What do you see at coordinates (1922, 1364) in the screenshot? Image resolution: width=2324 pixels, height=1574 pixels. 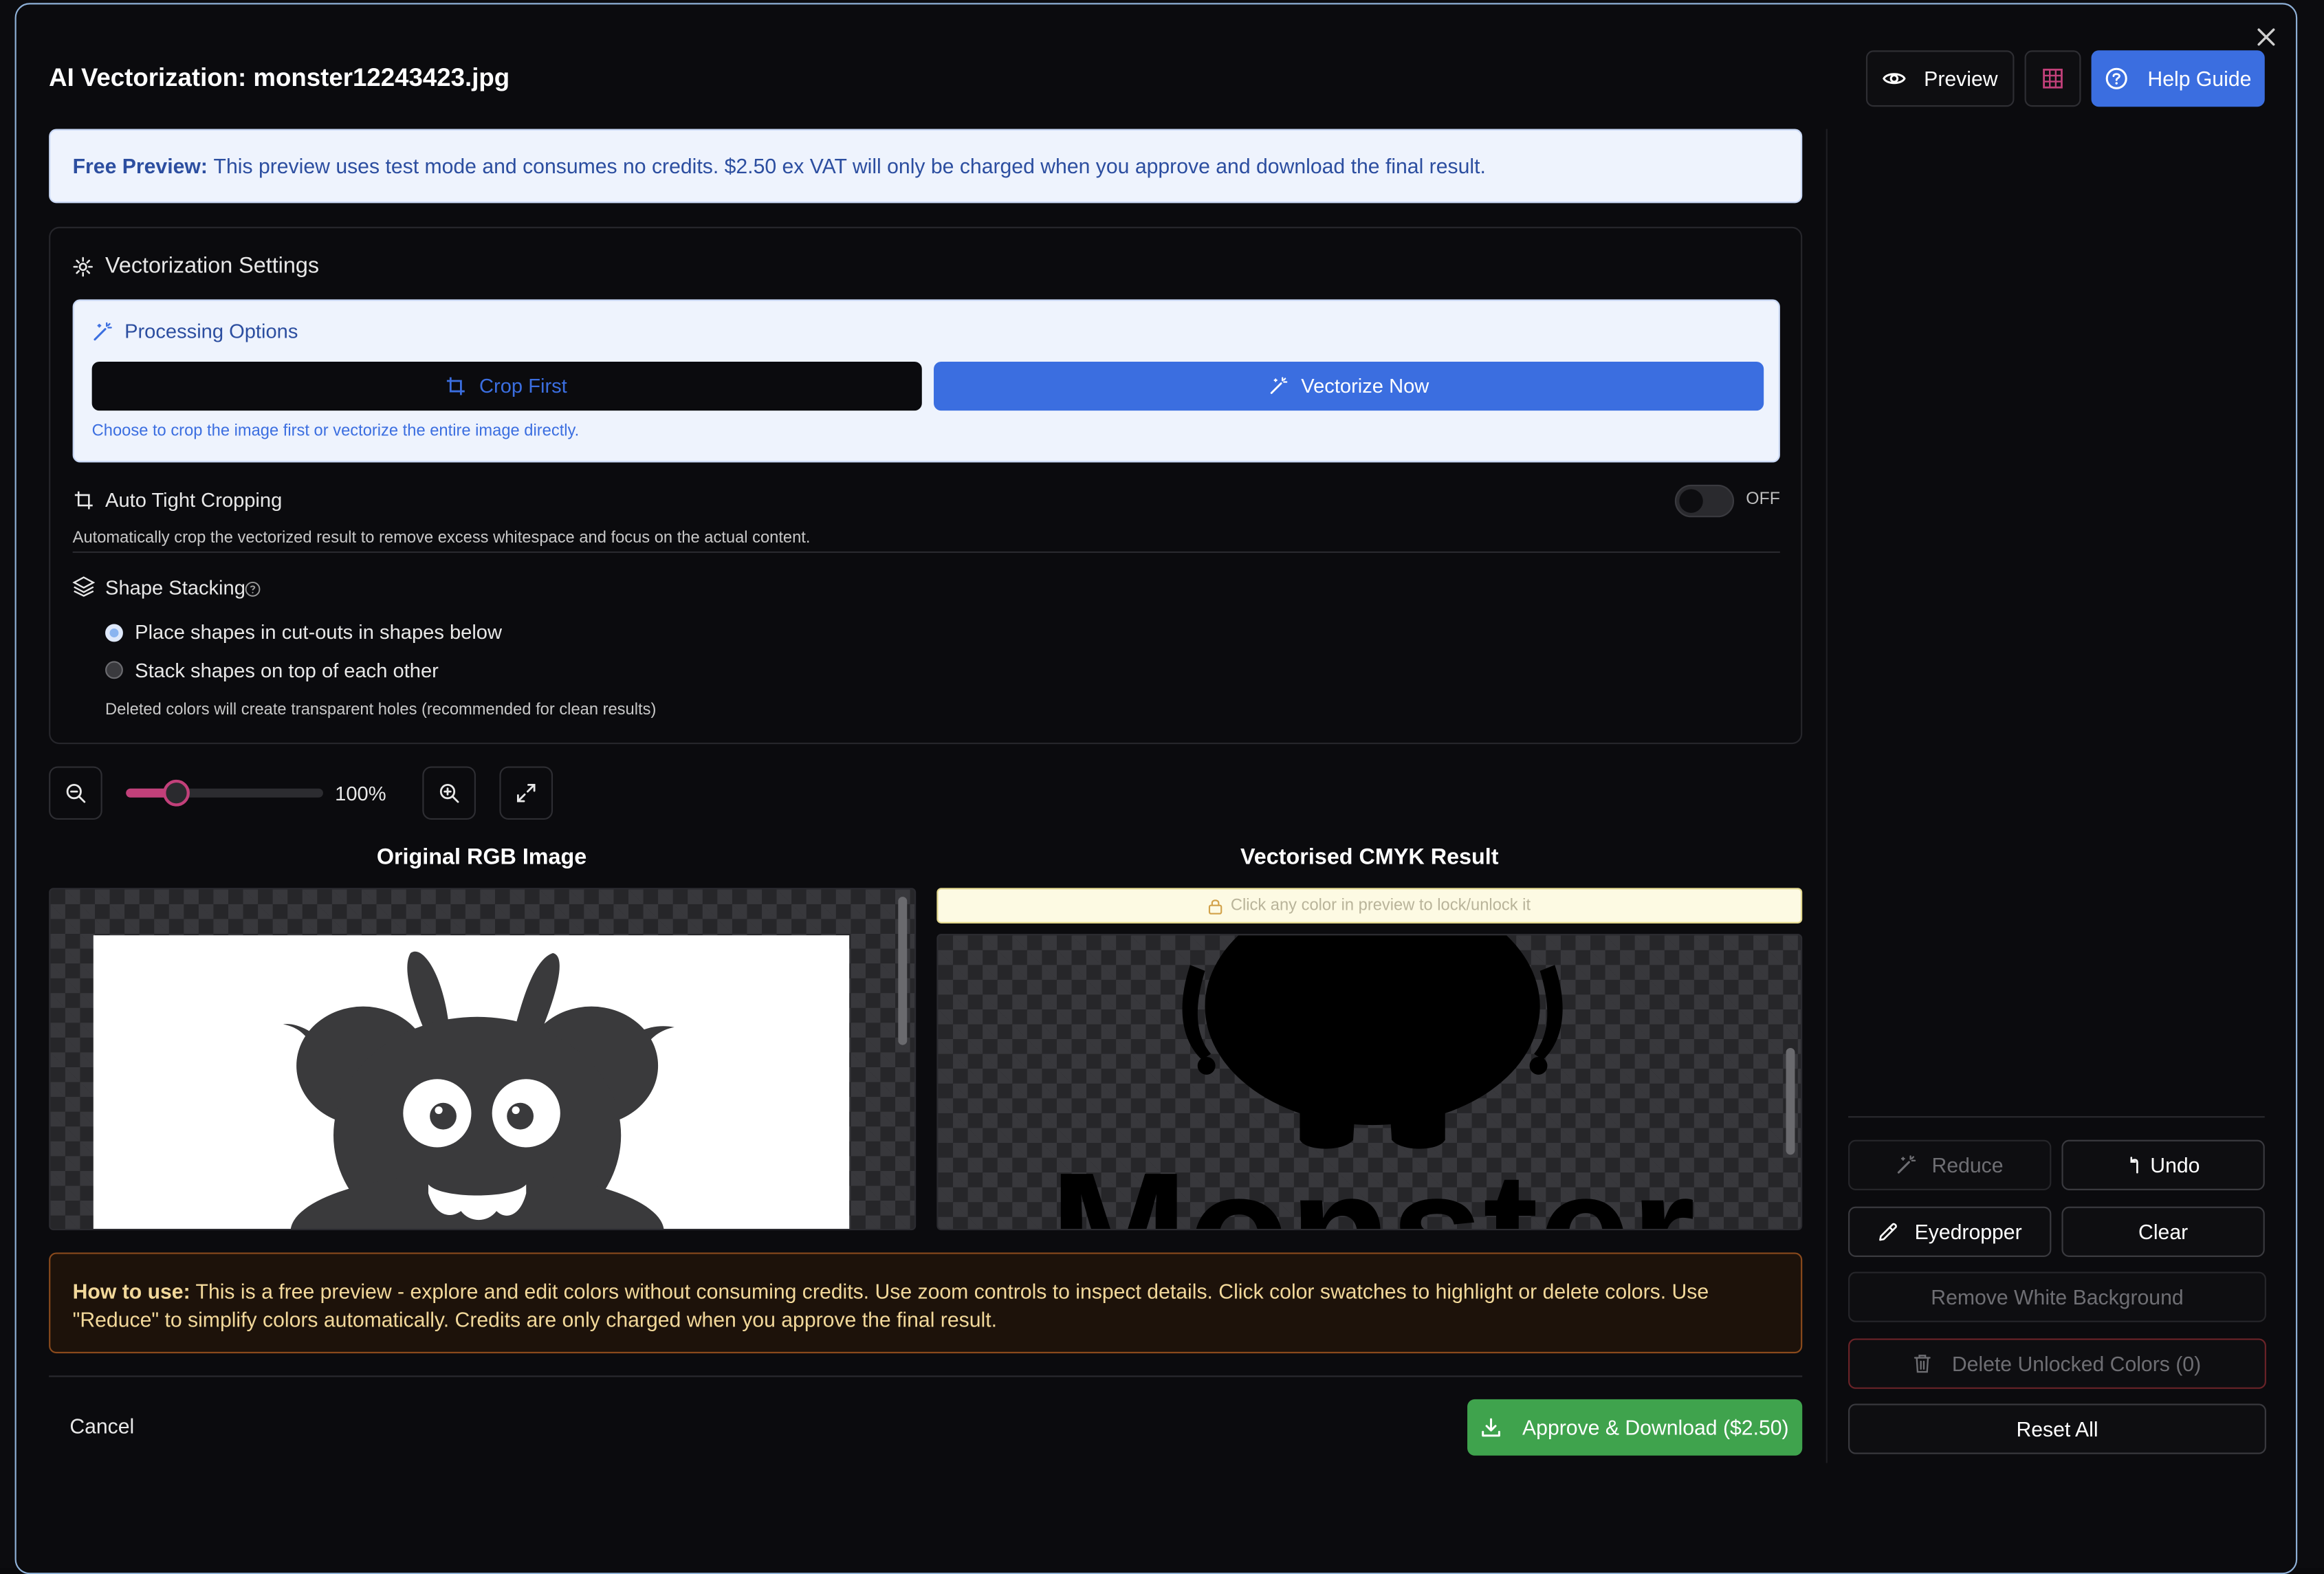 I see `trash-icon` at bounding box center [1922, 1364].